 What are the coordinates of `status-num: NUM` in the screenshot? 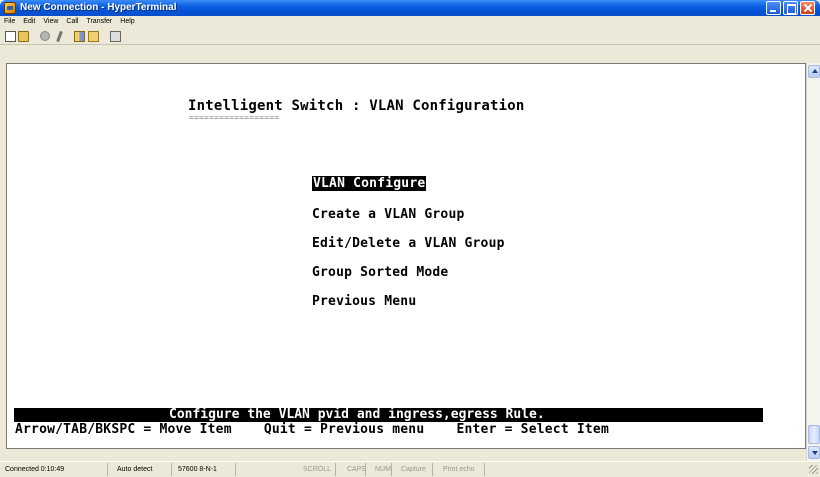 It's located at (382, 469).